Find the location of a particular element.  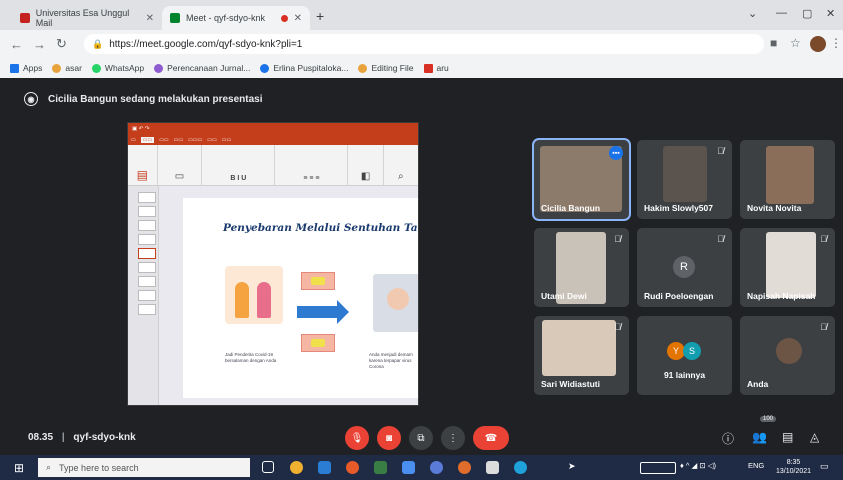

ppt-ribbon-tabs: ▭ ▭▭ ▭▭ ▭▭ ▭▭▭ ▭▭ ▭▭ is located at coordinates (273, 140).